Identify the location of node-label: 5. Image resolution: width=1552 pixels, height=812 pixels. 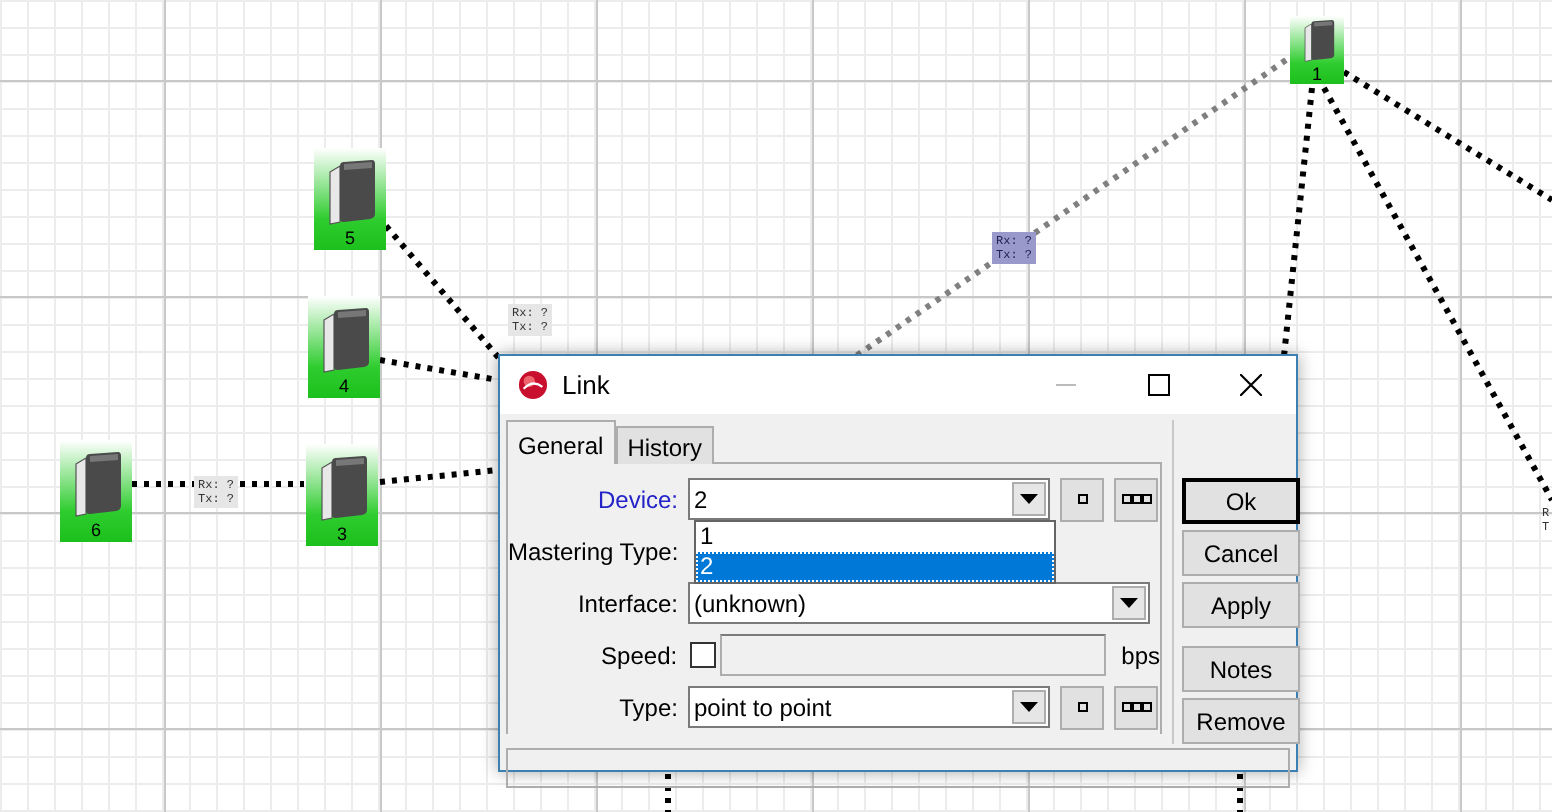
(349, 238).